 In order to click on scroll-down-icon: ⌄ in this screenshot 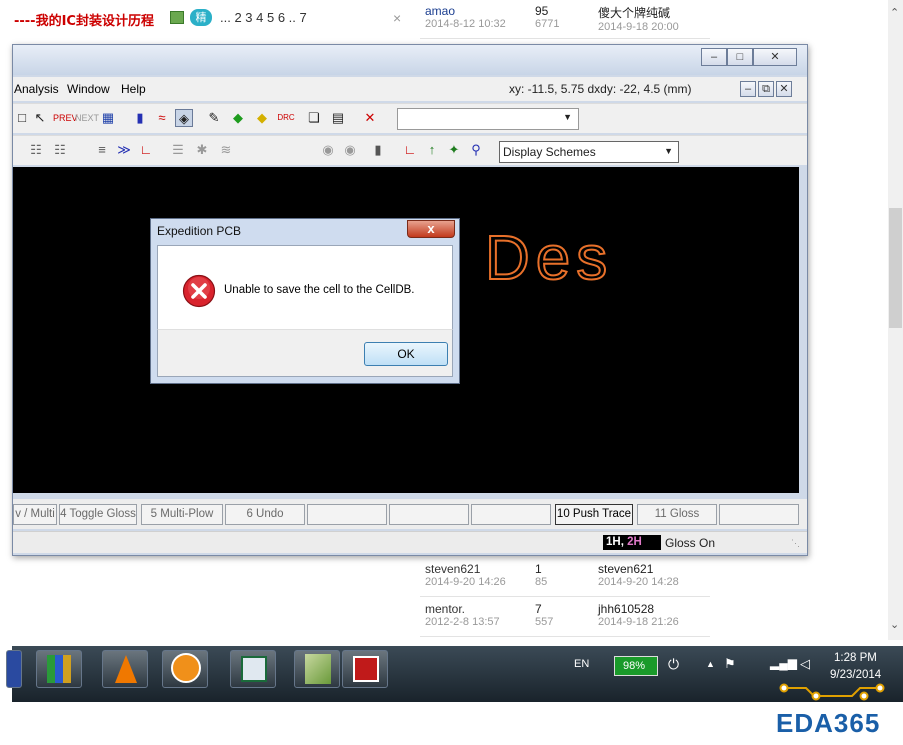, I will do `click(894, 624)`.